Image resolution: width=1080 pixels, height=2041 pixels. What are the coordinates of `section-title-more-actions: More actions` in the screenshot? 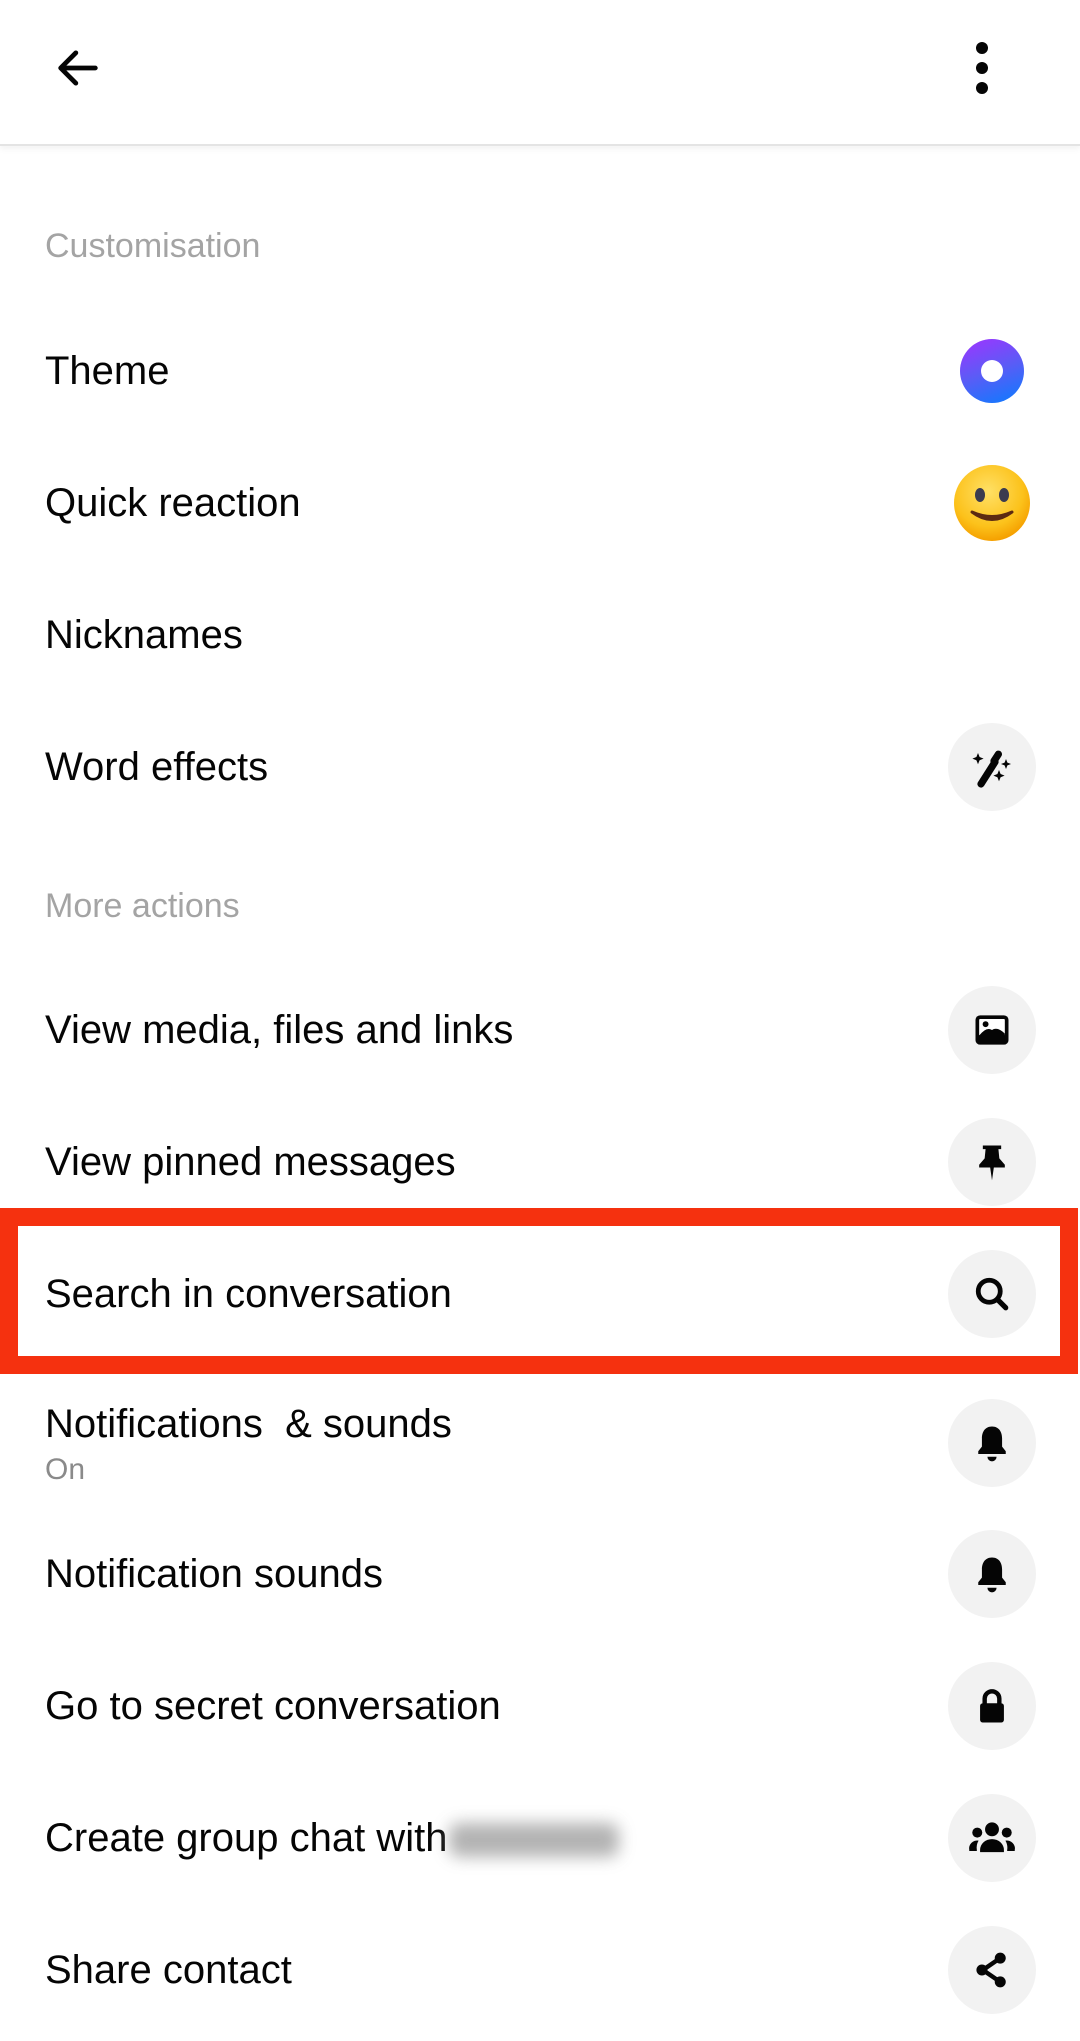 It's located at (142, 906).